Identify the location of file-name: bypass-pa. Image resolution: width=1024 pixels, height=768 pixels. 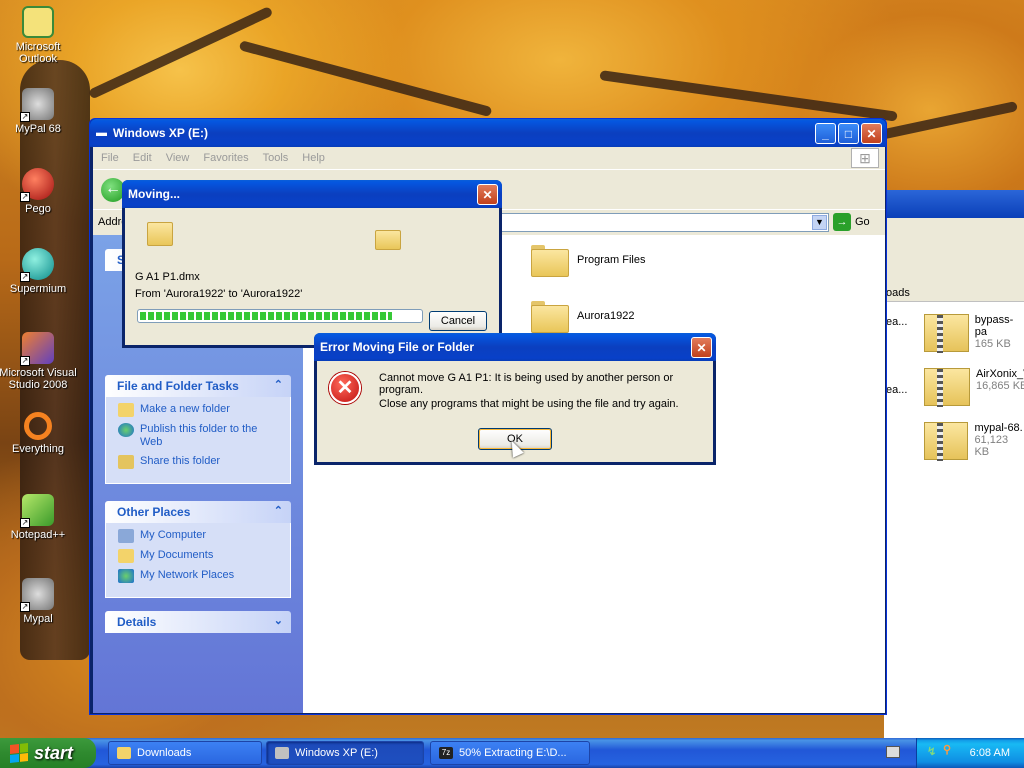
(994, 326).